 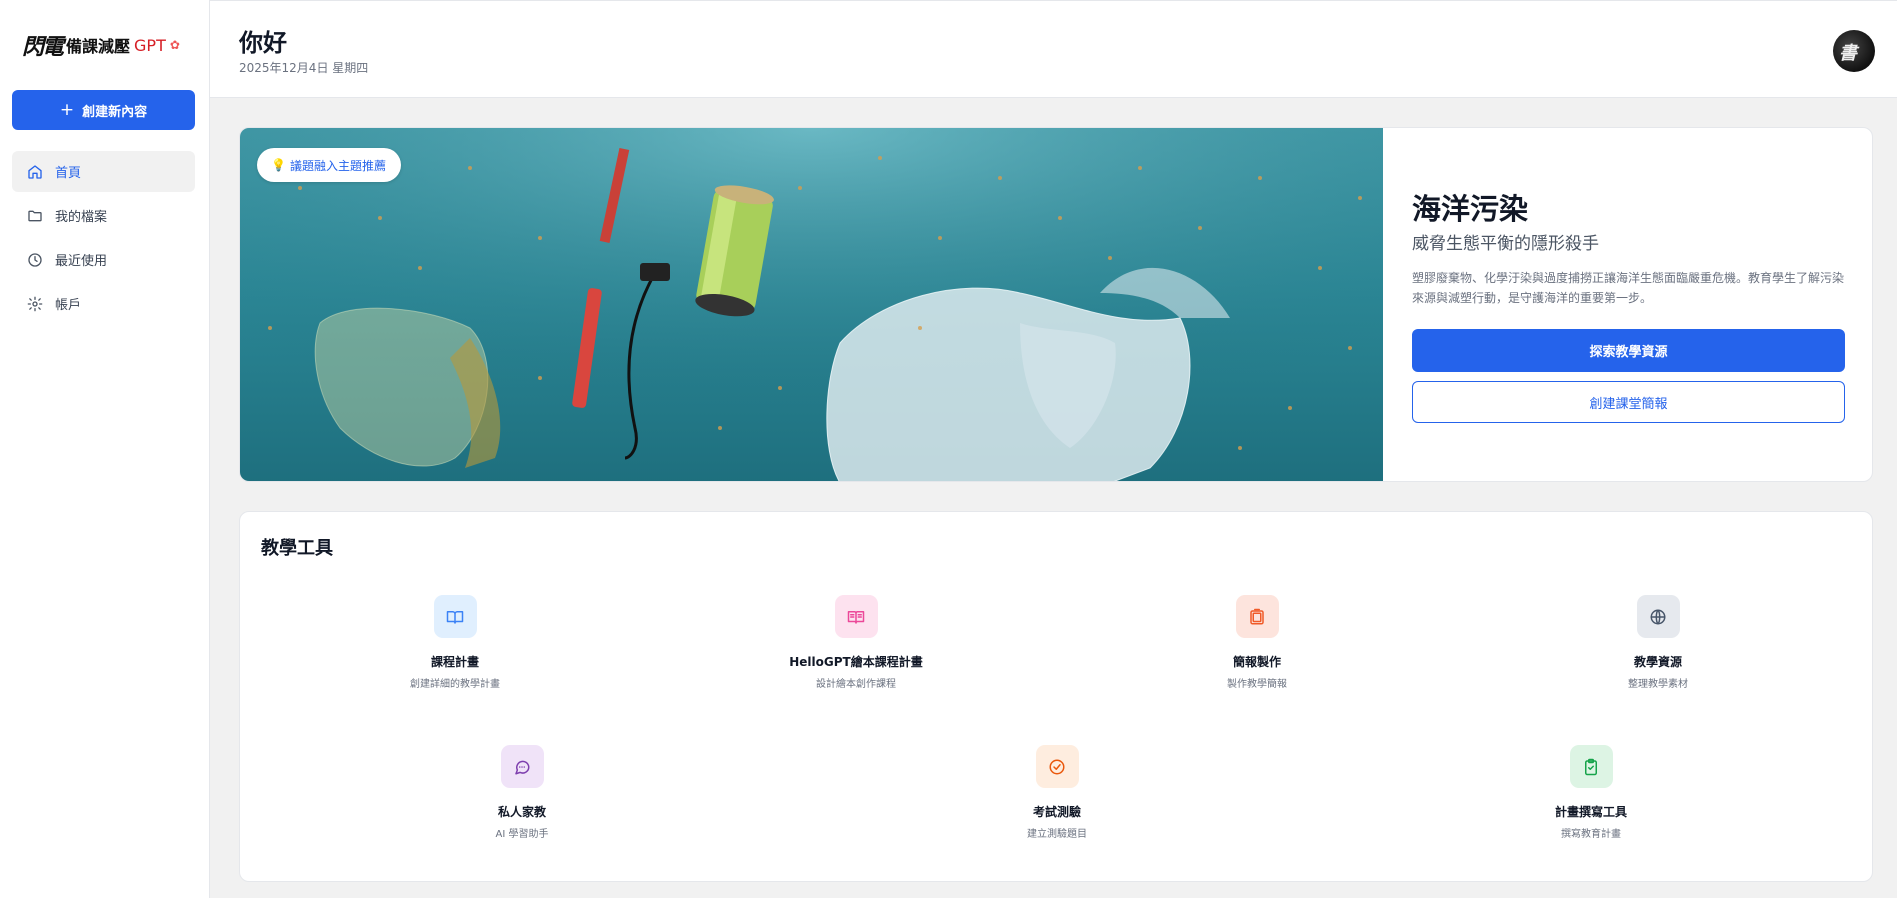 I want to click on book-open-icon, so click(x=455, y=617).